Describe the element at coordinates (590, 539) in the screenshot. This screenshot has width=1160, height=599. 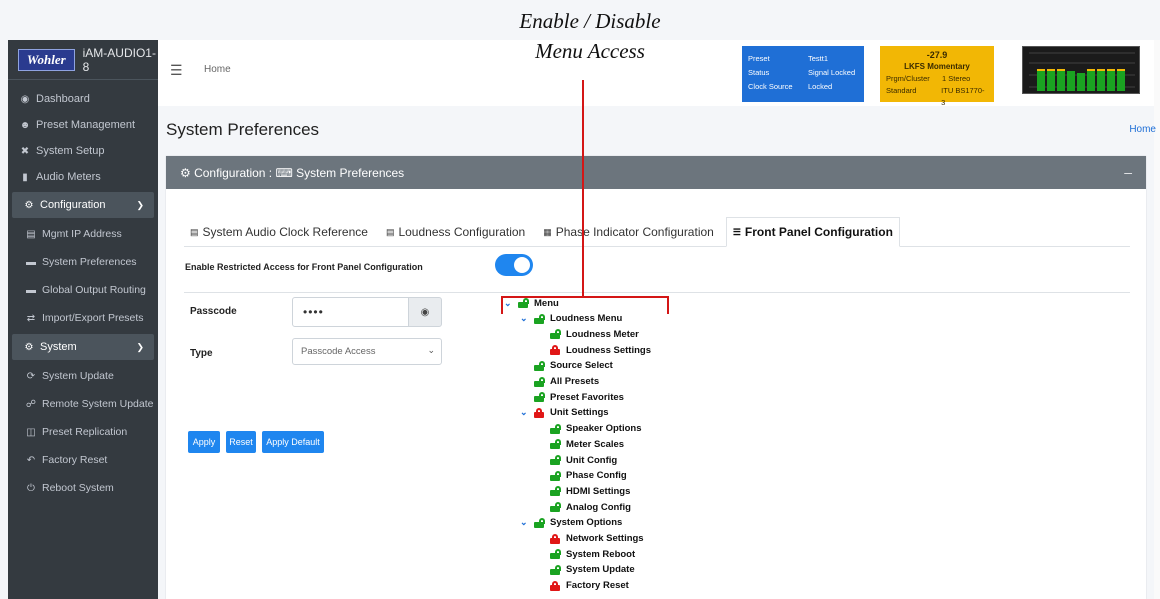
I see `tree-node: Network Settings` at that location.